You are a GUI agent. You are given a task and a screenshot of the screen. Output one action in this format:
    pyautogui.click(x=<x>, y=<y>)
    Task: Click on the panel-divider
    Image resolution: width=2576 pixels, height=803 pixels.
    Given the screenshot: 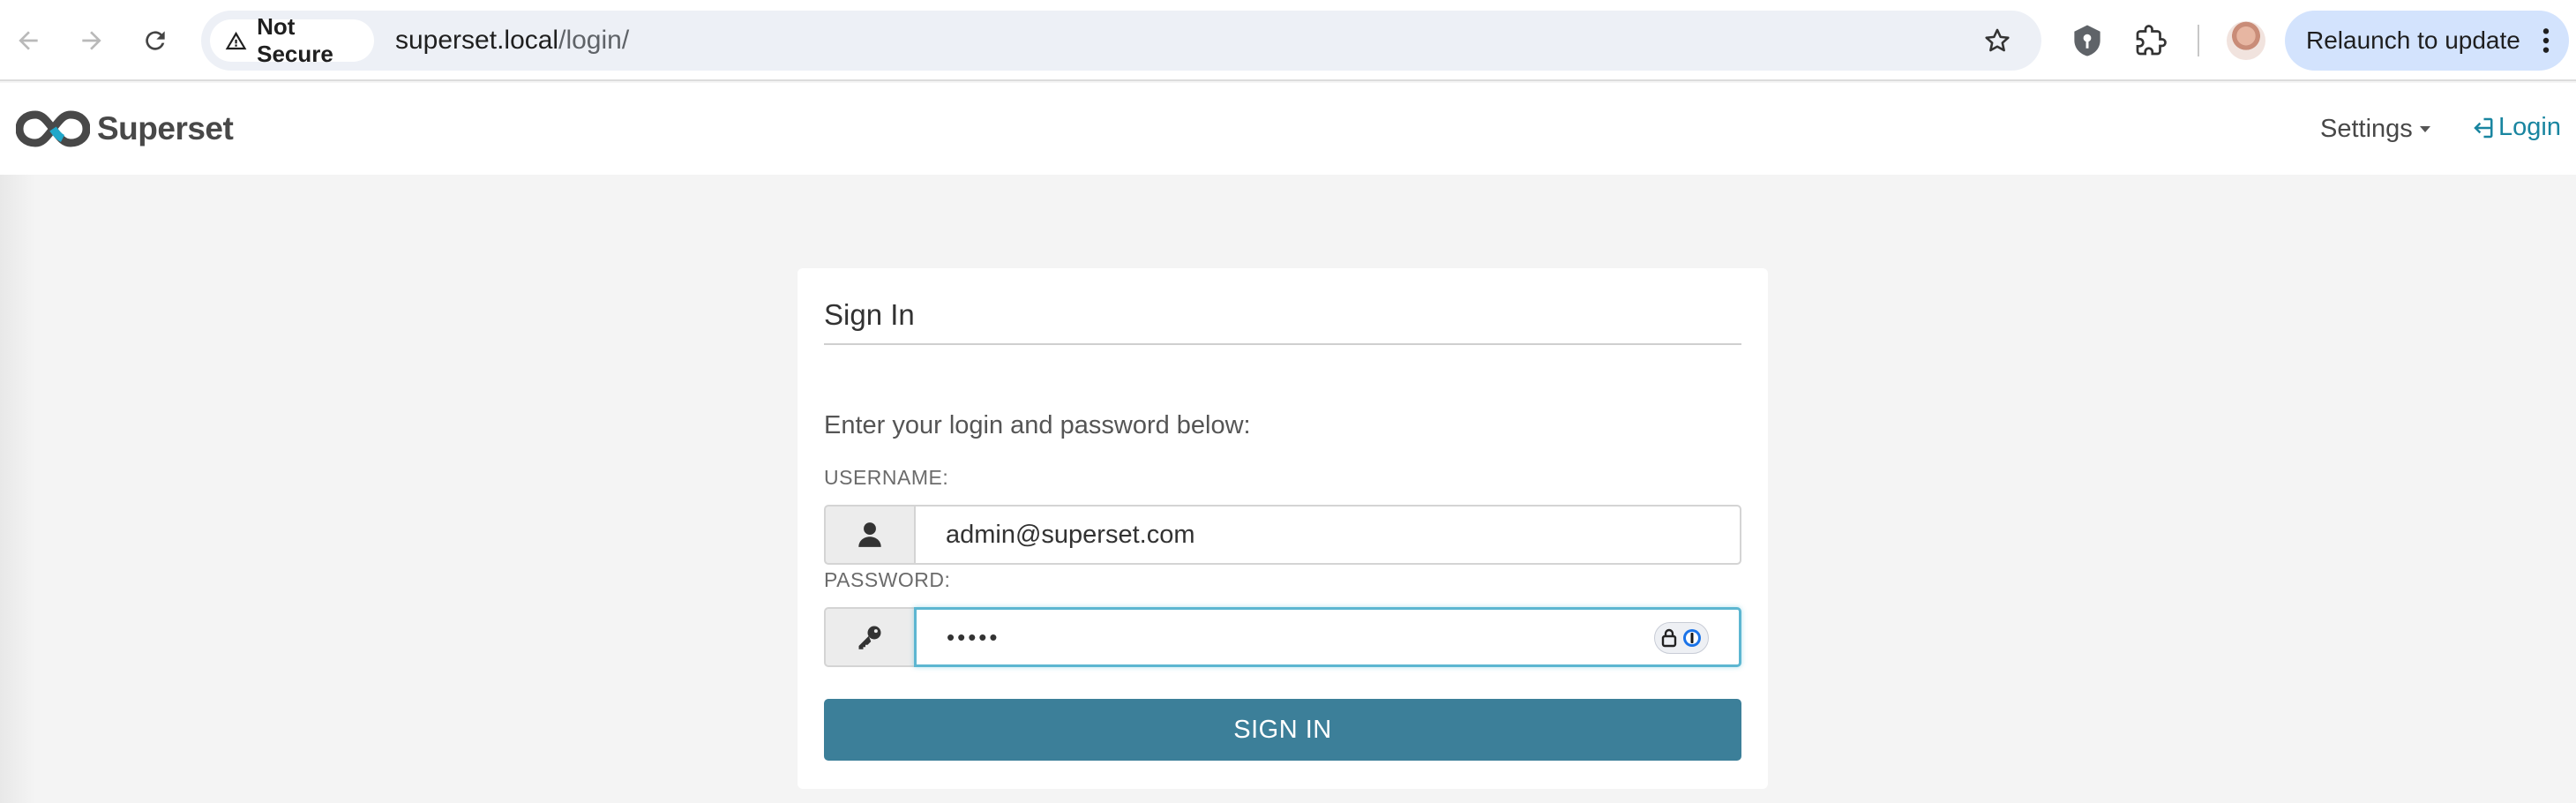 What is the action you would take?
    pyautogui.click(x=1282, y=344)
    